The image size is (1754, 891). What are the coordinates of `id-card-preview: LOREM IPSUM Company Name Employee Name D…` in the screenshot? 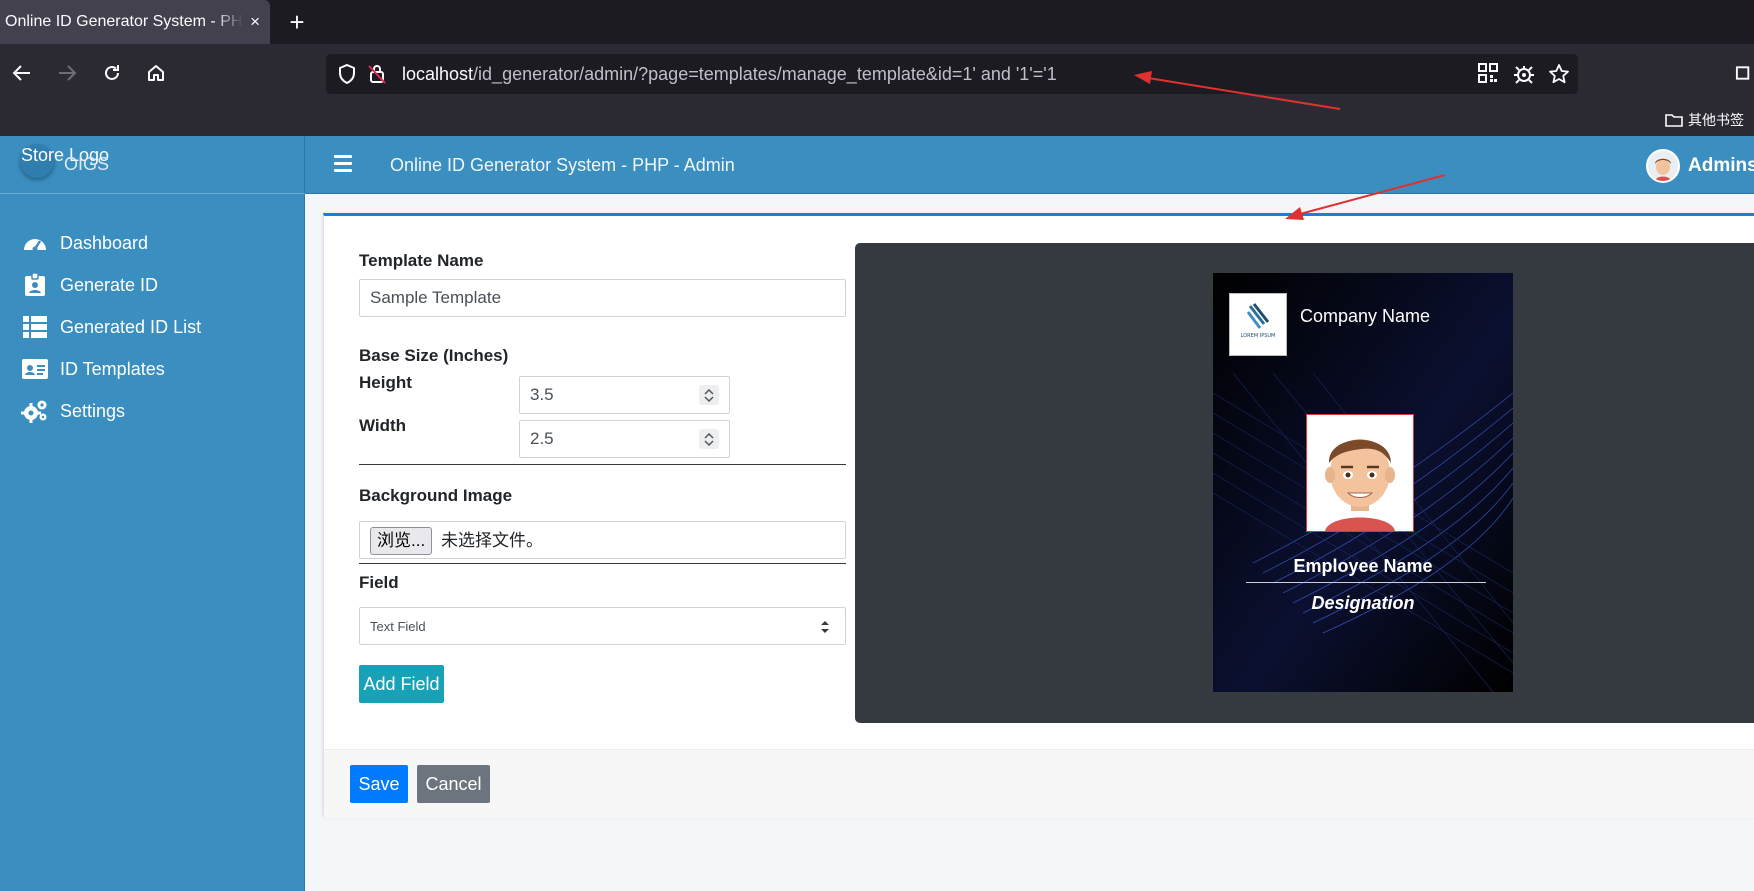 It's located at (1363, 482).